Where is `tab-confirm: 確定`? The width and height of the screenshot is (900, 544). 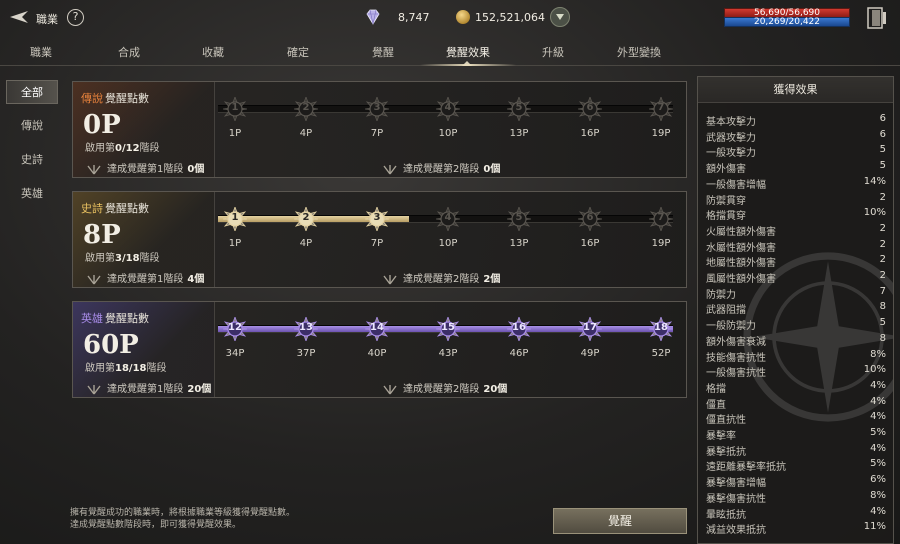
tab-confirm: 確定 is located at coordinates (298, 52).